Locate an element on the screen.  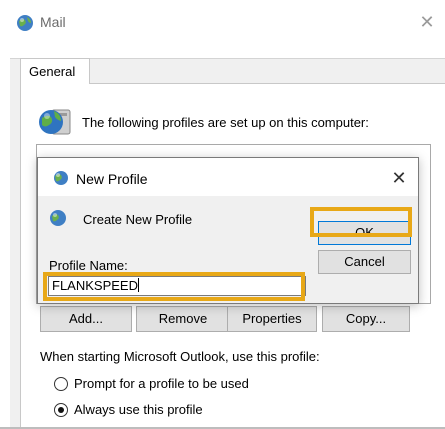
mail-titlebar: Mail ✕ is located at coordinates (222, 22).